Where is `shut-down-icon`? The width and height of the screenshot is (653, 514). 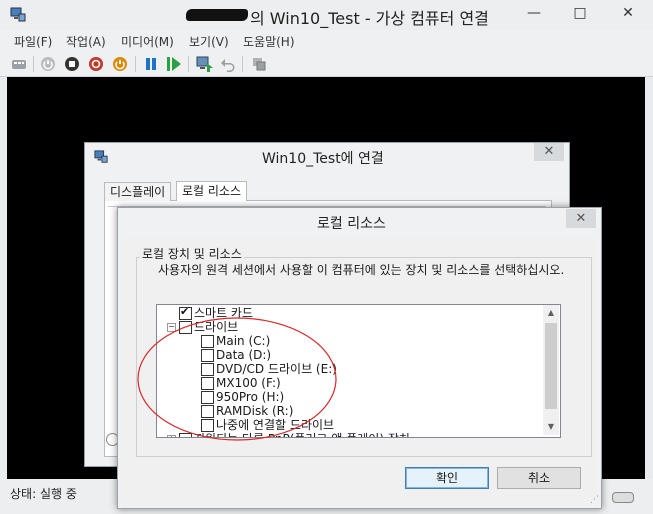
shut-down-icon is located at coordinates (96, 64).